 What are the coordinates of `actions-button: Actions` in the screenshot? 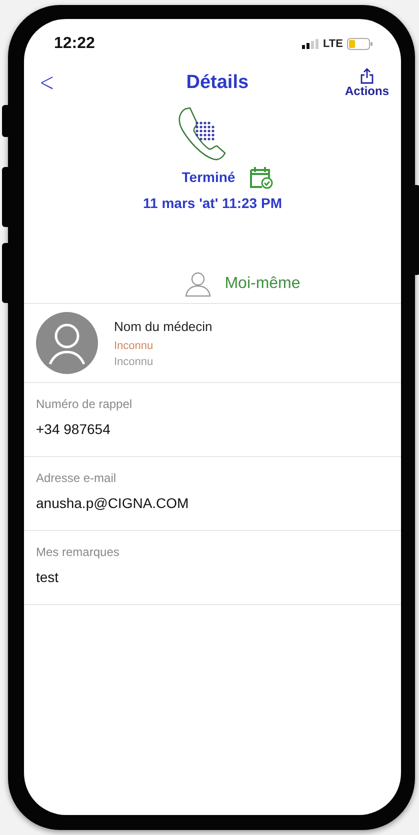 It's located at (366, 83).